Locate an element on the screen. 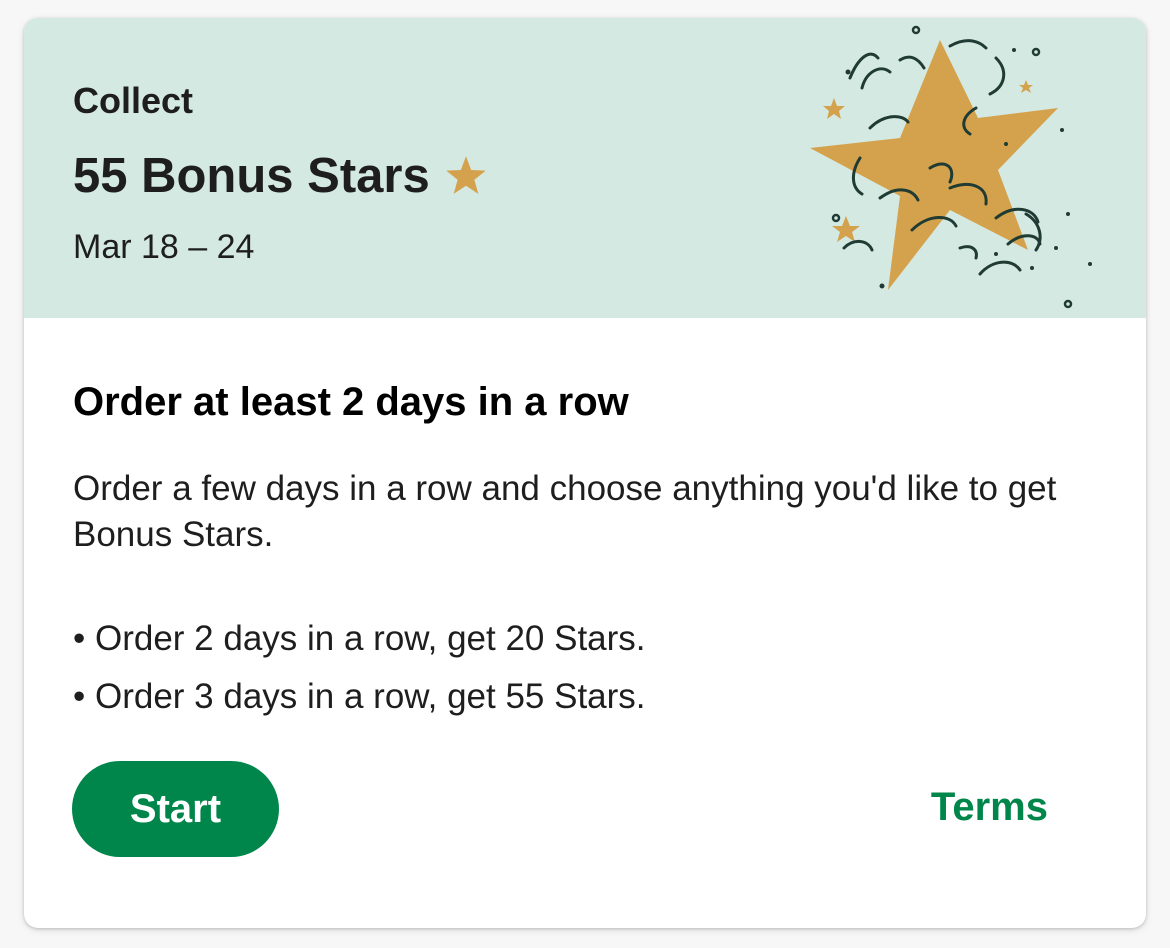 This screenshot has width=1170, height=948. offer-dates: Mar 18 – 24 is located at coordinates (164, 247).